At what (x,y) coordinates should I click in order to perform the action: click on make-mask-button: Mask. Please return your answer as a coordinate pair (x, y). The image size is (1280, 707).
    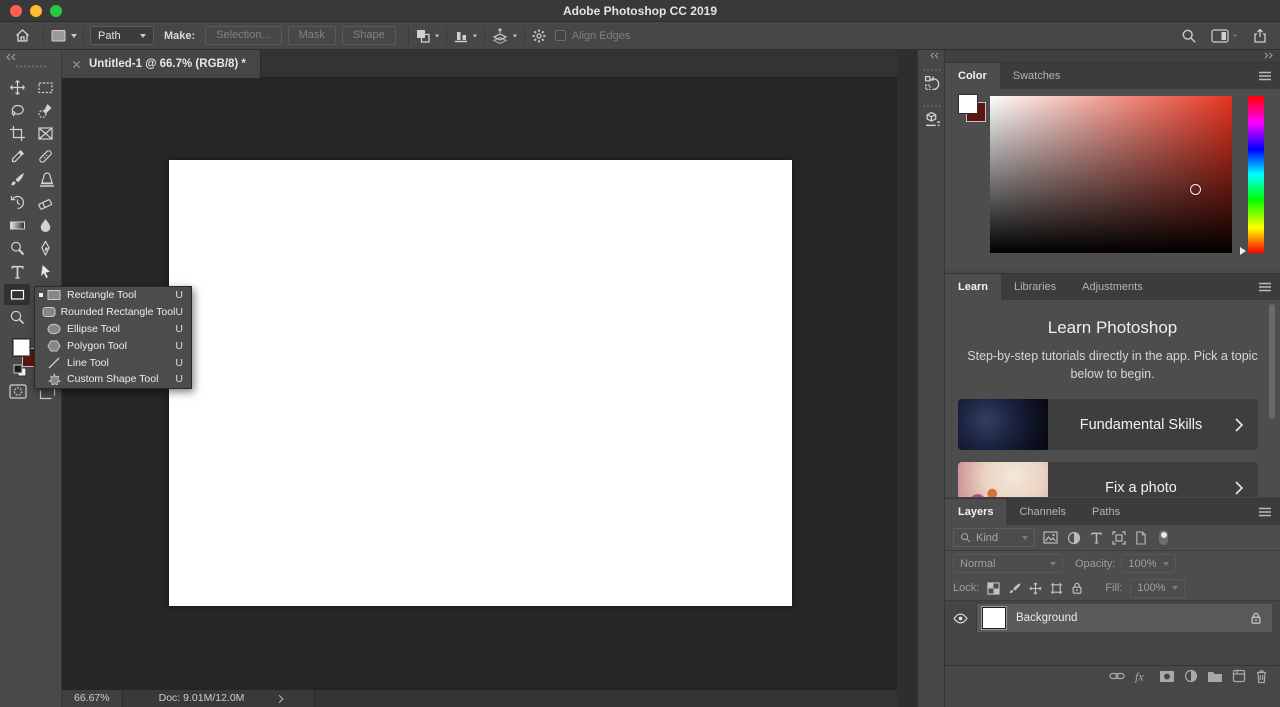
    Looking at the image, I should click on (311, 35).